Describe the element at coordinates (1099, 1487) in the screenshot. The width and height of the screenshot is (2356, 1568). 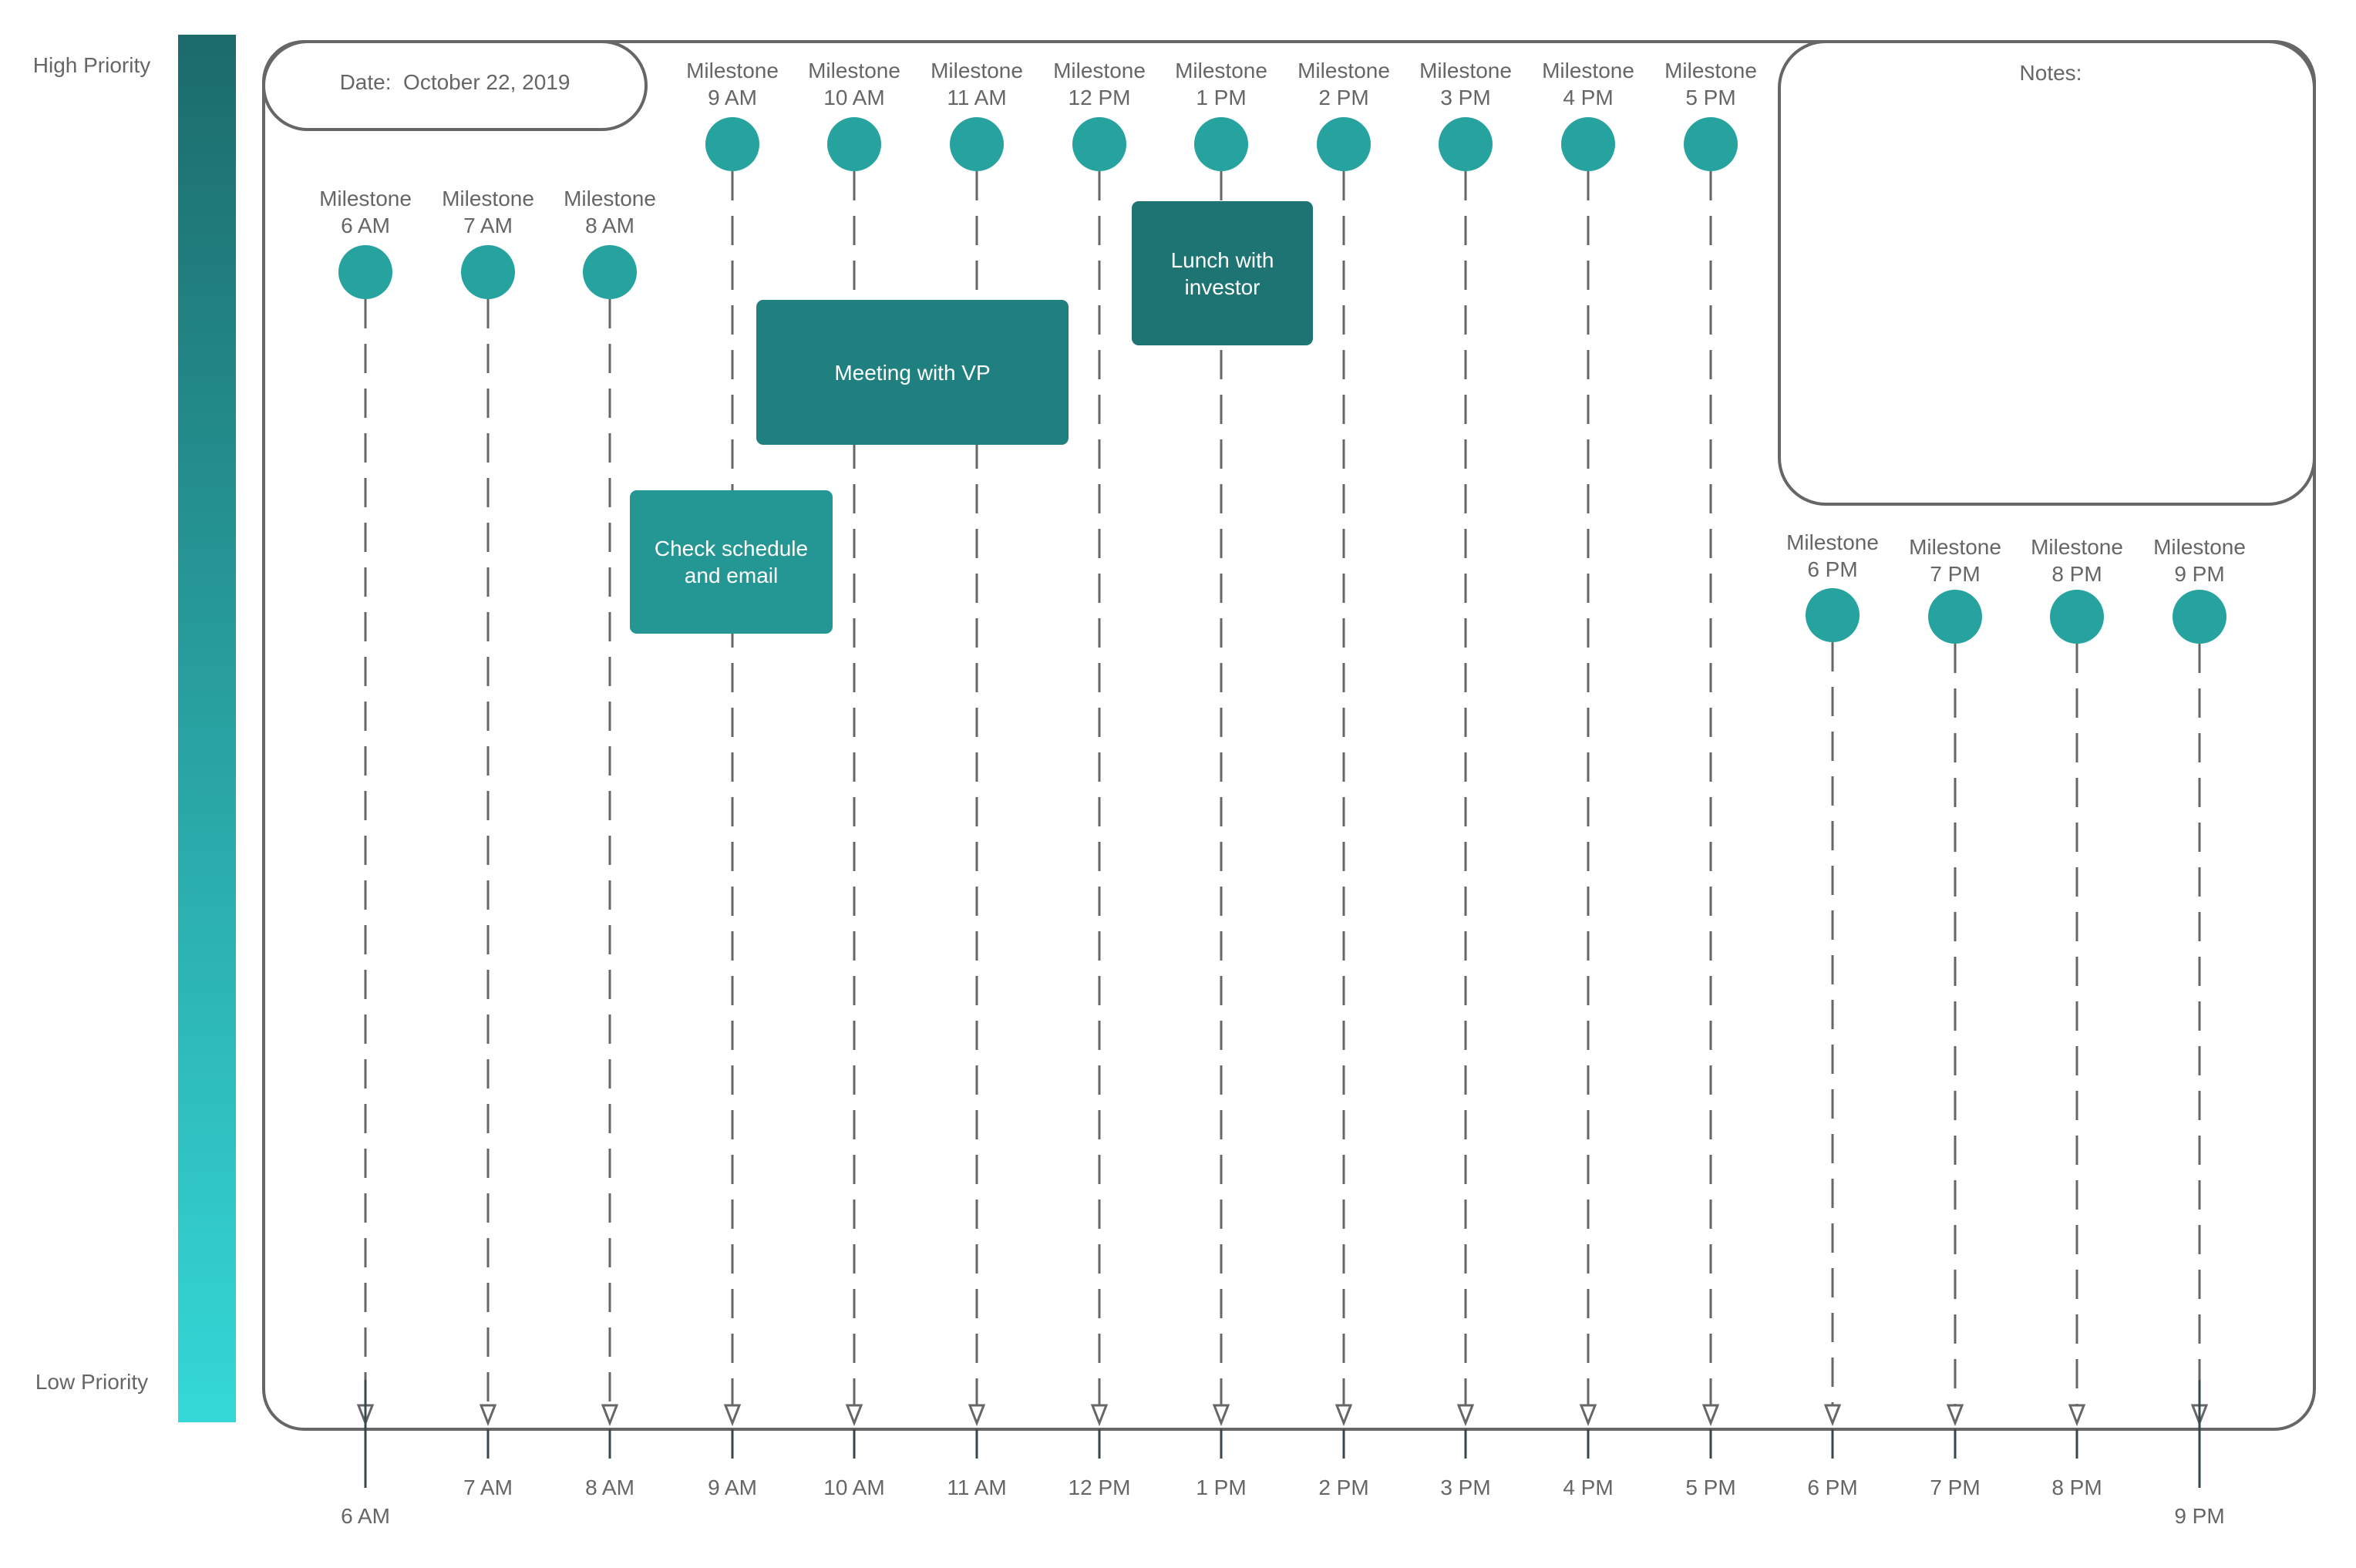
I see `axis-hour-label: 12 PM` at that location.